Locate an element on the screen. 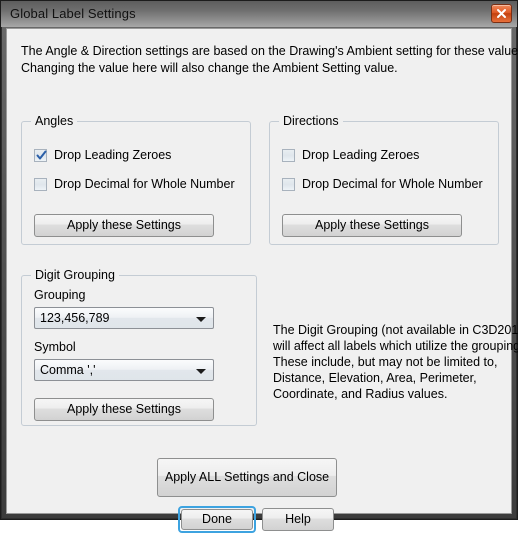 This screenshot has height=533, width=518. checkbox-angles-drop-leading-zeroes-label: Drop Leading Zeroes is located at coordinates (113, 155).